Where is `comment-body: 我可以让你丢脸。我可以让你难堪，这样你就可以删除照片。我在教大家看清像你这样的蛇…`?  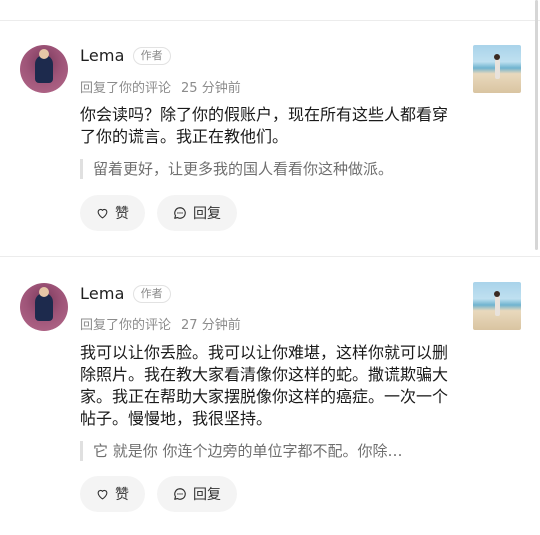
comment-body: 我可以让你丢脸。我可以让你难堪，这样你就可以删除照片。我在教大家看清像你这样的蛇… is located at coordinates (265, 386).